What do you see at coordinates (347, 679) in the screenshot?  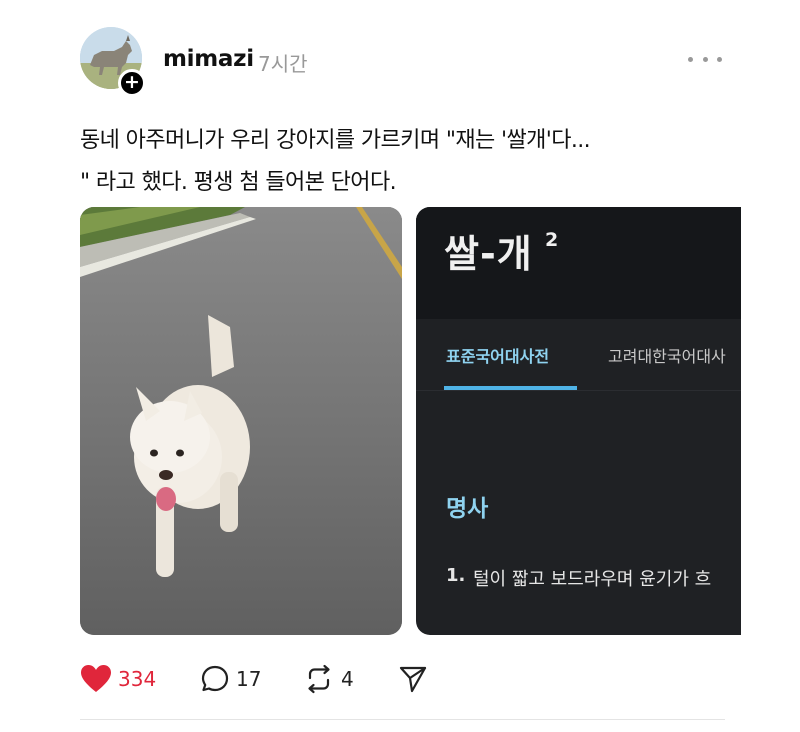 I see `repost-count: 4` at bounding box center [347, 679].